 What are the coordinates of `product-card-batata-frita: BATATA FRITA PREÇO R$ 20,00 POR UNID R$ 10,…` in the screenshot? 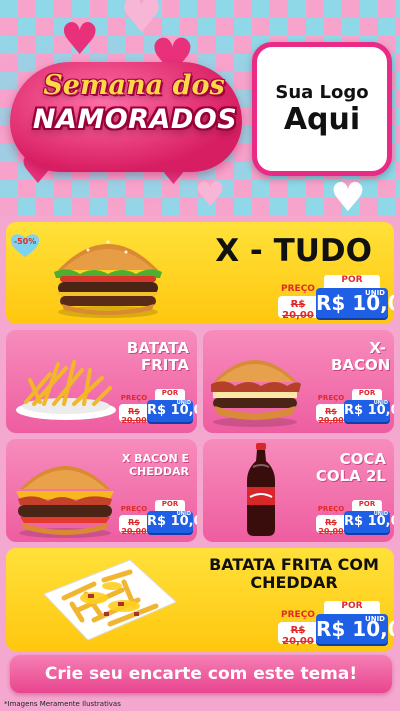 It's located at (101, 381).